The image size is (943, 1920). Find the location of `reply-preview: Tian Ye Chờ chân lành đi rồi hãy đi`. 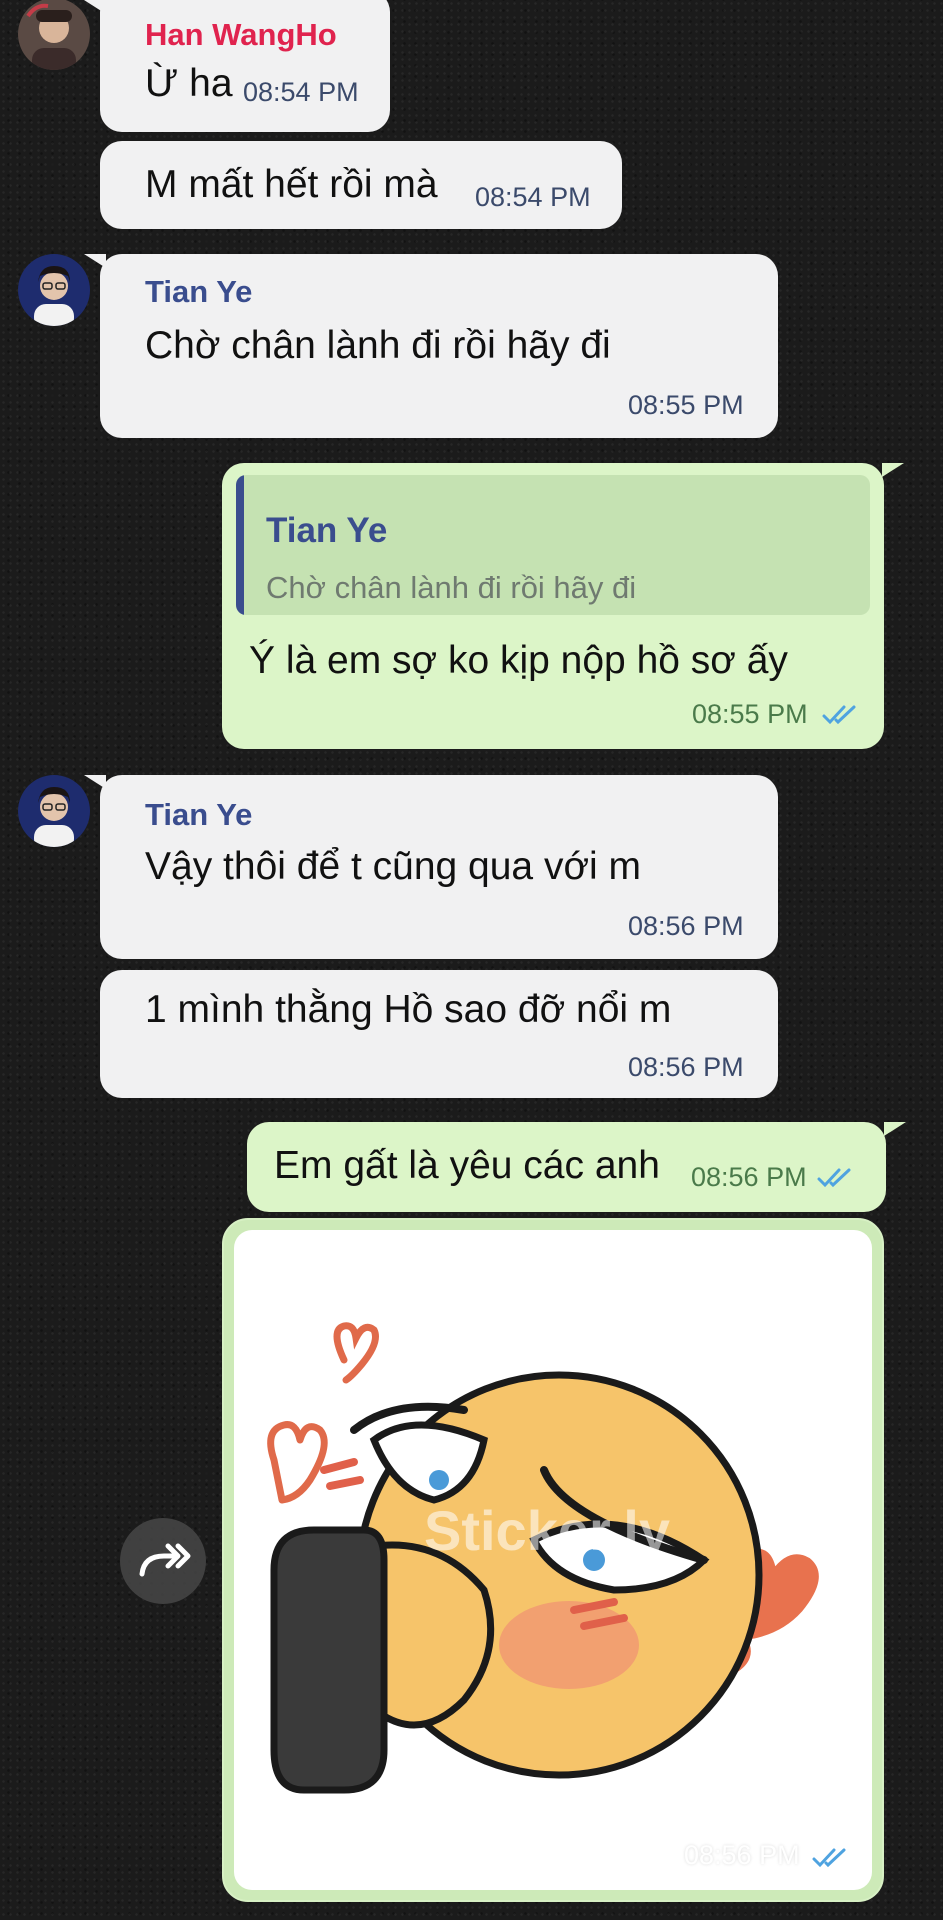

reply-preview: Tian Ye Chờ chân lành đi rồi hãy đi is located at coordinates (553, 545).